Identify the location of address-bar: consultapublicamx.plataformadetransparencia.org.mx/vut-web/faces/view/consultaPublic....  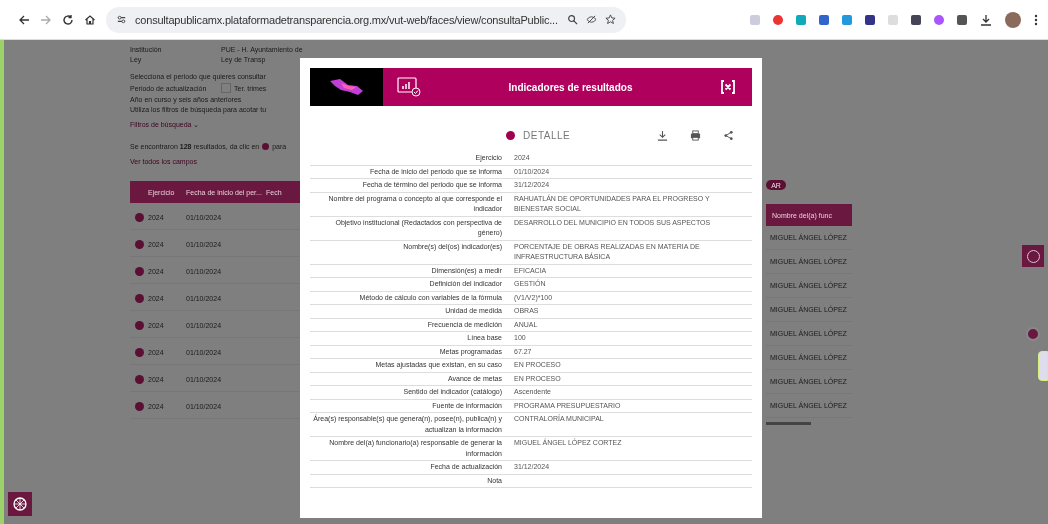
(366, 19).